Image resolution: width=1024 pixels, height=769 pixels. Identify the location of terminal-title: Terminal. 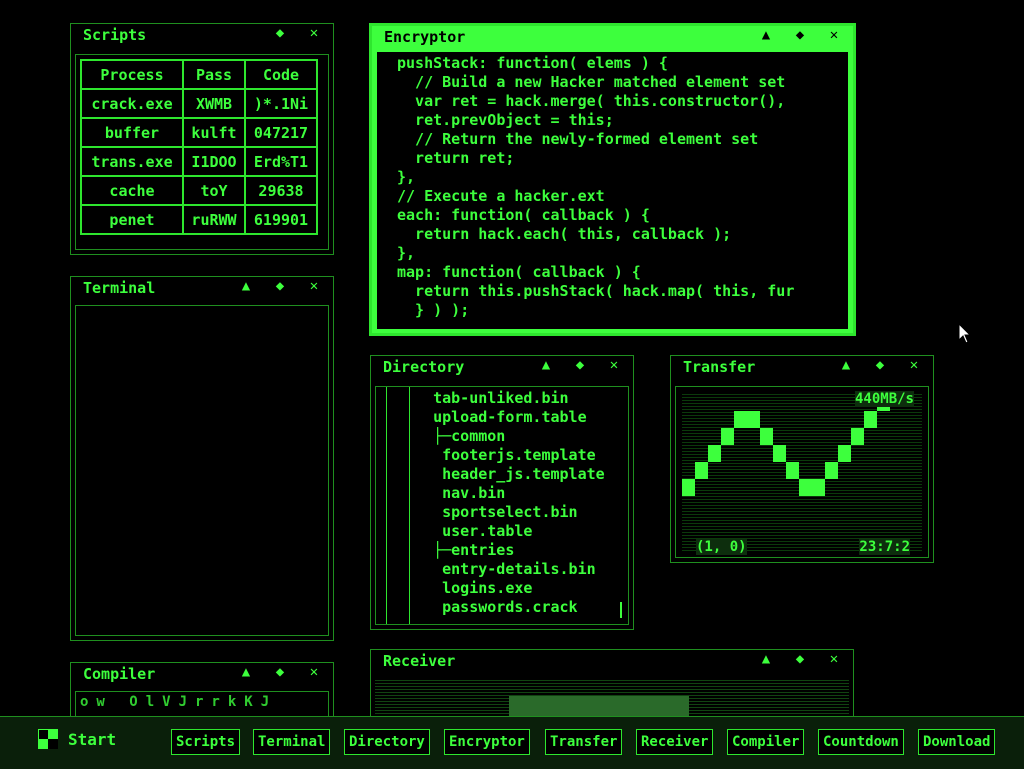
(119, 288).